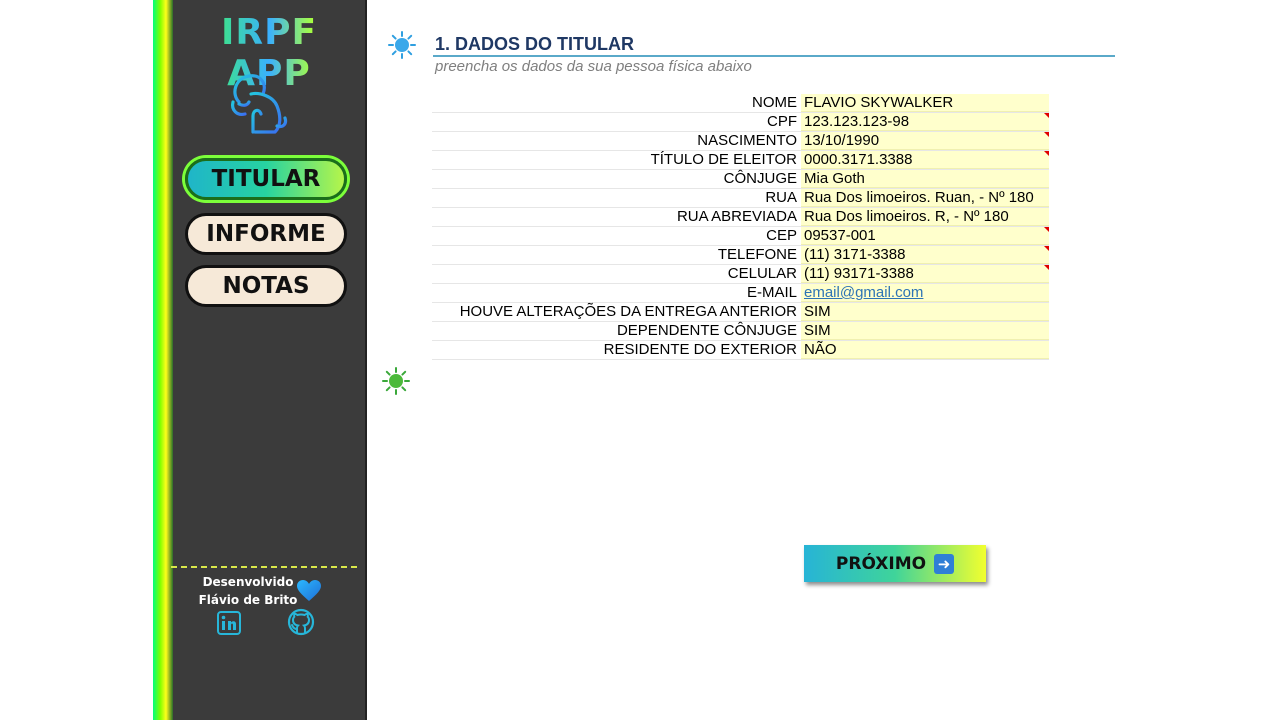 The image size is (1280, 720). Describe the element at coordinates (925, 179) in the screenshot. I see `field-value: Mia Goth` at that location.